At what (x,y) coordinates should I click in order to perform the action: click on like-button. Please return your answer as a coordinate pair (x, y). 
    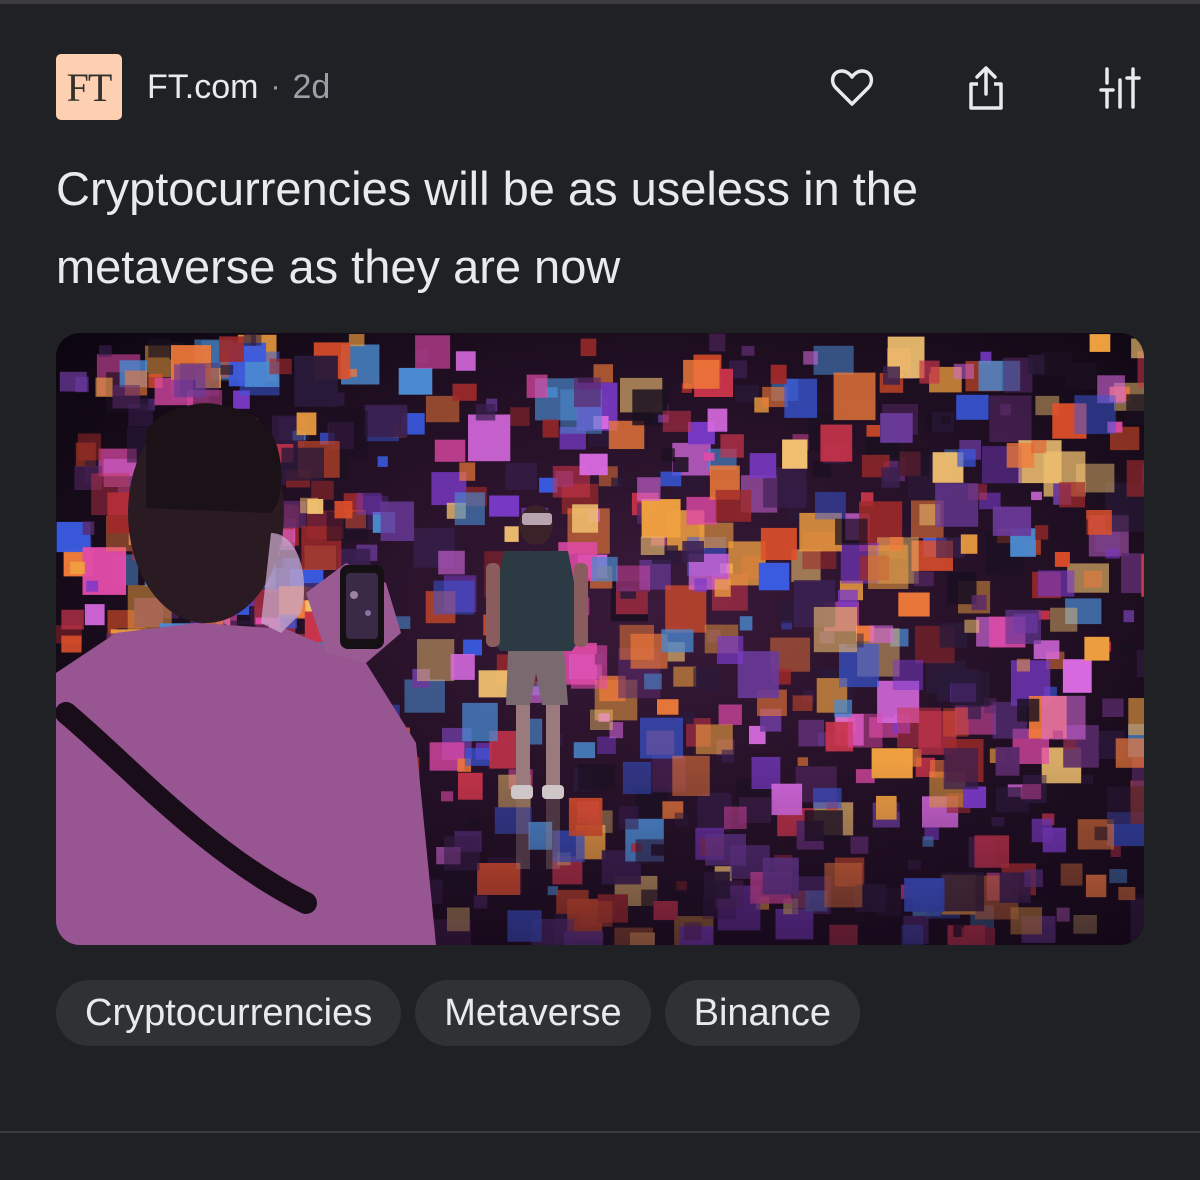
    Looking at the image, I should click on (852, 88).